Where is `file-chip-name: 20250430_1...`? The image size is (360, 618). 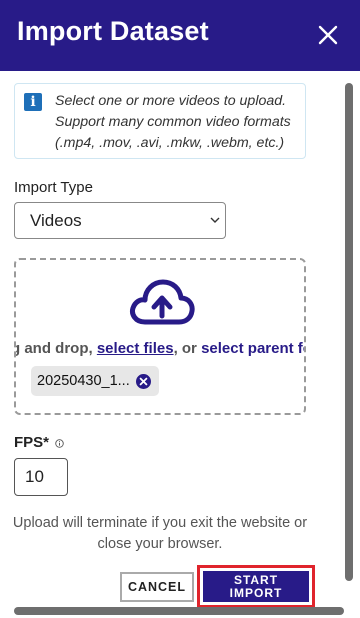
file-chip-name: 20250430_1... is located at coordinates (83, 381).